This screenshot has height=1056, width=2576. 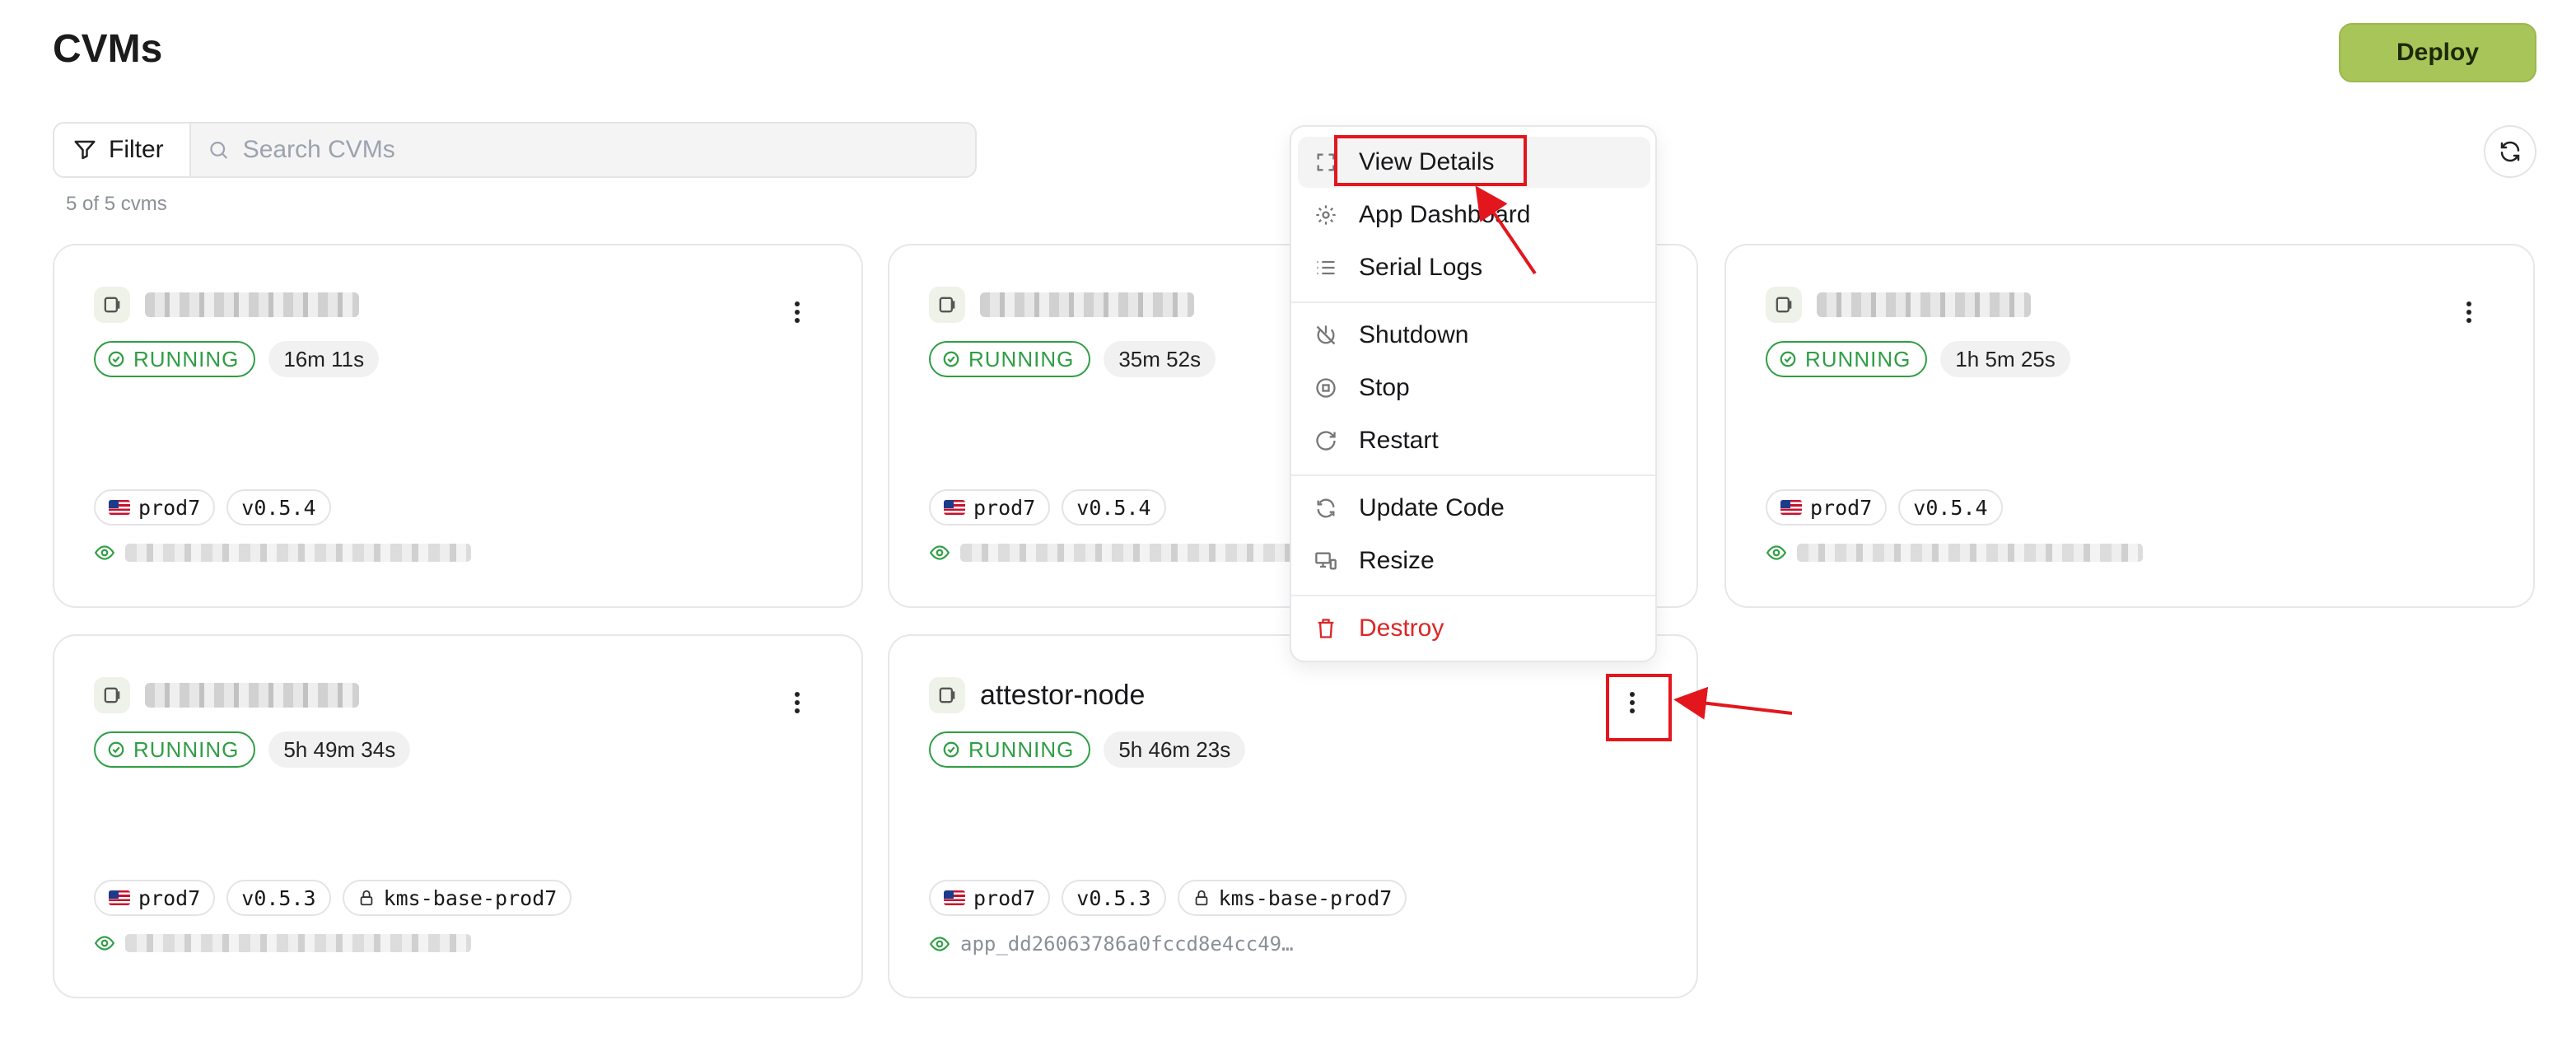 What do you see at coordinates (1384, 388) in the screenshot?
I see `menu-item-label: Stop` at bounding box center [1384, 388].